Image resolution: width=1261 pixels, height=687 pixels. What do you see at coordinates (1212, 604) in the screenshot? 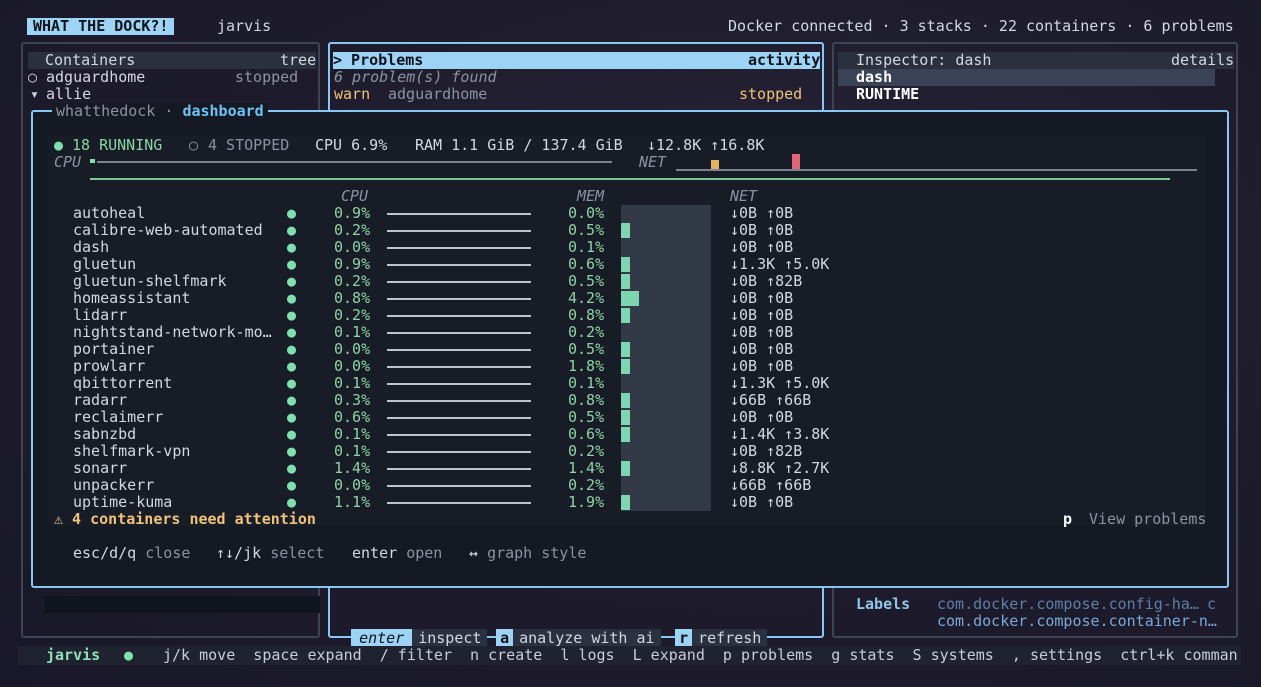
I see `label-overflow: c` at bounding box center [1212, 604].